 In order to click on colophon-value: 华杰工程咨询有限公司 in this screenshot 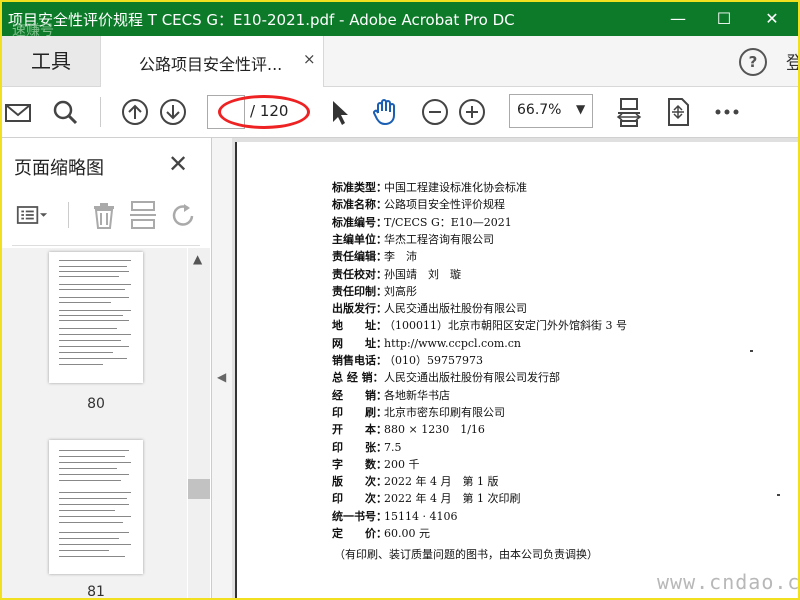, I will do `click(439, 239)`.